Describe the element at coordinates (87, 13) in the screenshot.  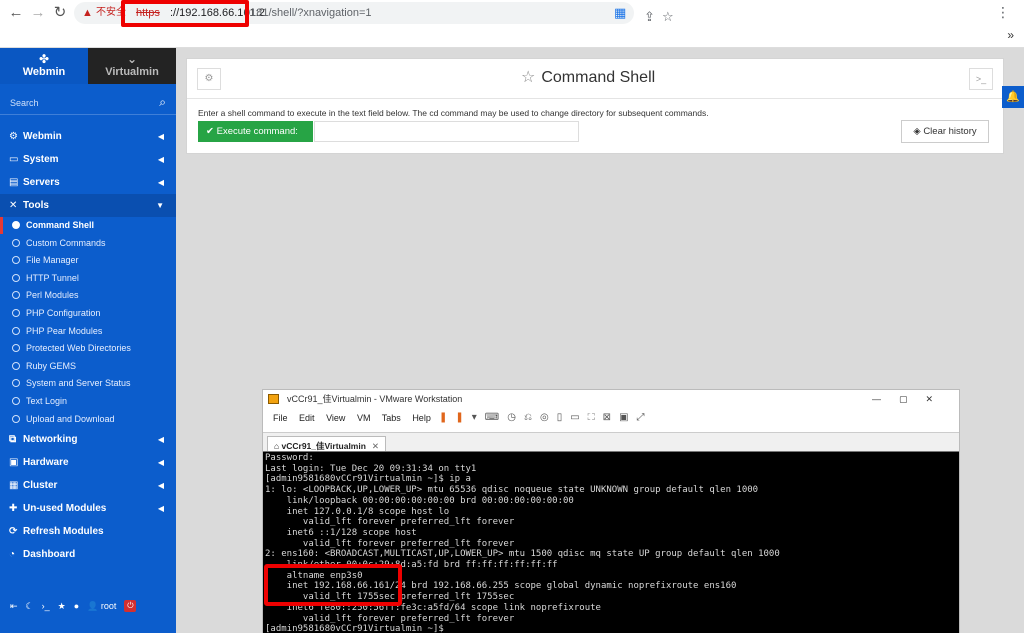
I see `warning-icon: ▲` at that location.